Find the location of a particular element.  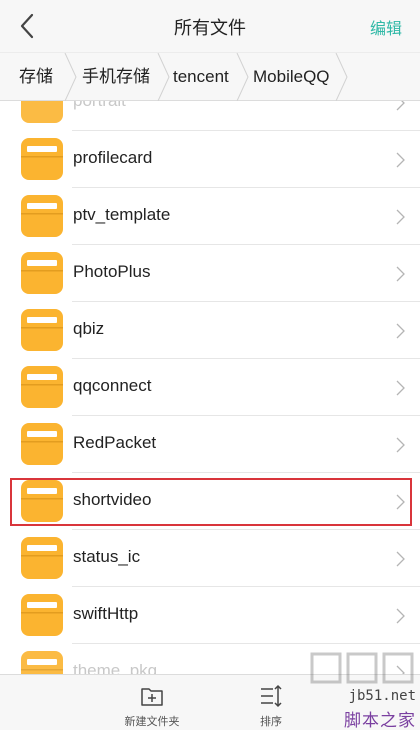

sort-button: 排序 is located at coordinates (271, 702).